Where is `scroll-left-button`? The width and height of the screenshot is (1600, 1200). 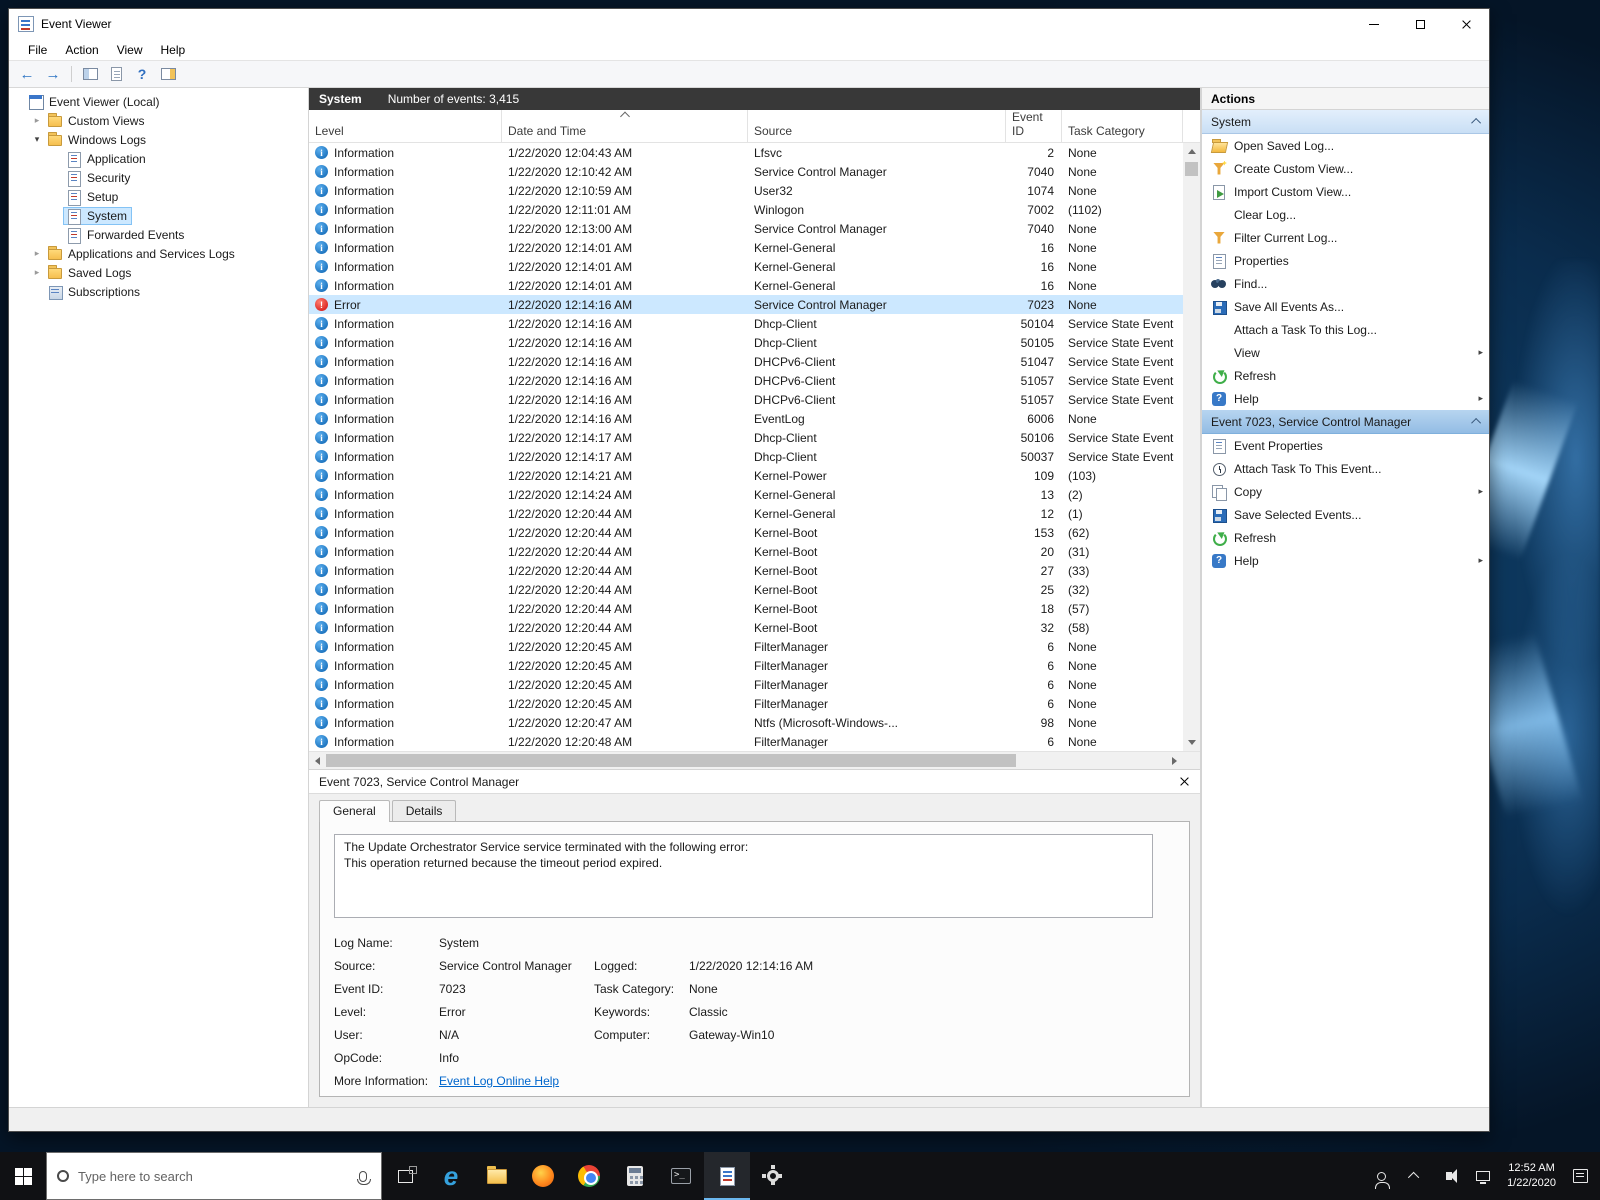
scroll-left-button is located at coordinates (317, 760).